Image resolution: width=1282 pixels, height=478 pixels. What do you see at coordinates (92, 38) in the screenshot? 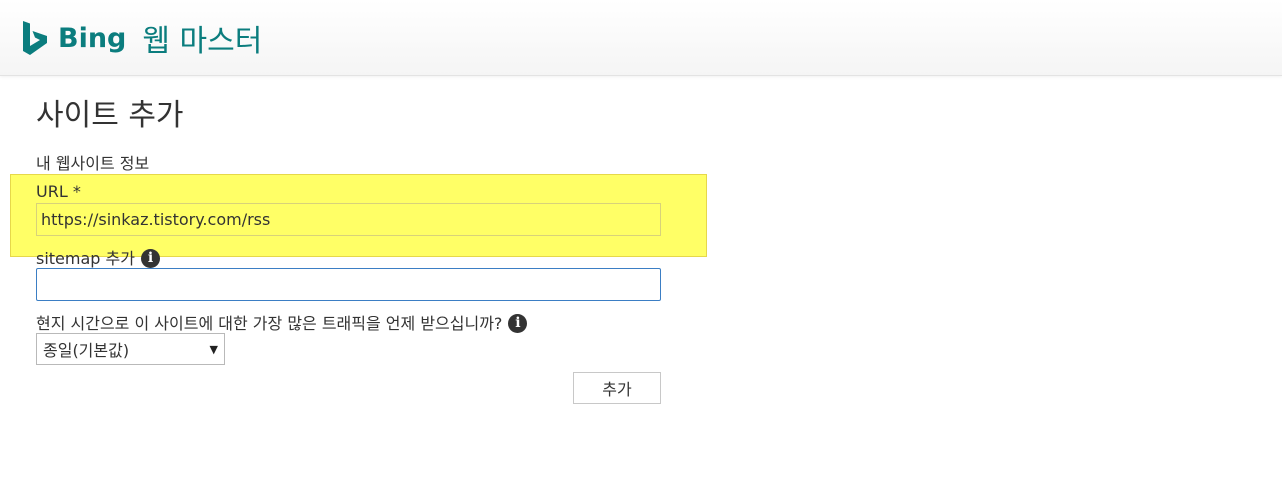
I see `brand-name: Bing` at bounding box center [92, 38].